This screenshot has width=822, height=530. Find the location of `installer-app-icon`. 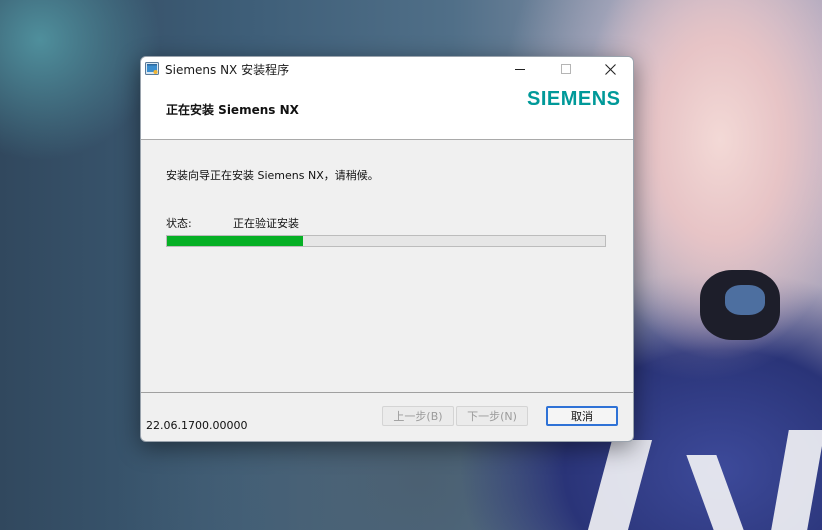

installer-app-icon is located at coordinates (152, 68).